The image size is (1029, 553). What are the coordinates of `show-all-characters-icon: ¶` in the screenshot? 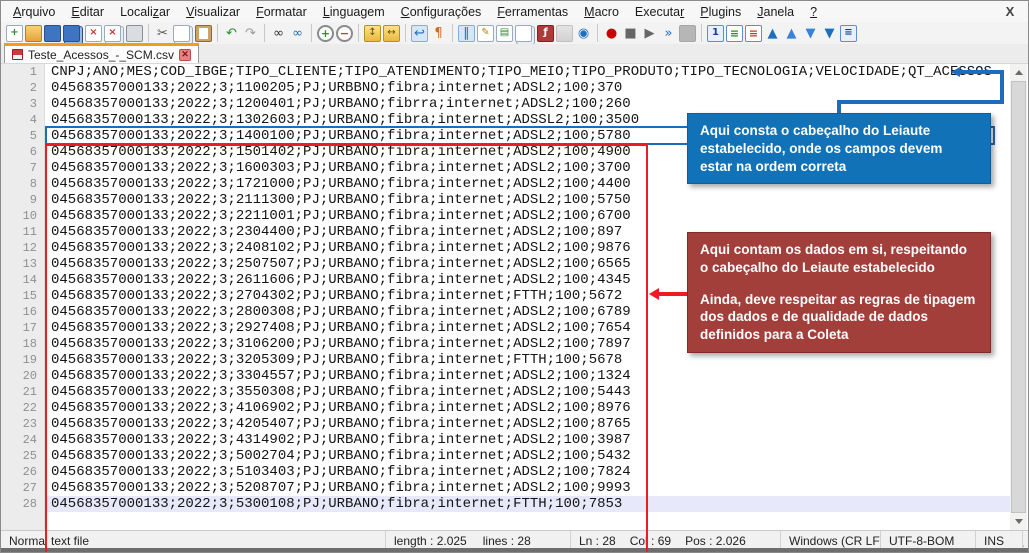 It's located at (438, 33).